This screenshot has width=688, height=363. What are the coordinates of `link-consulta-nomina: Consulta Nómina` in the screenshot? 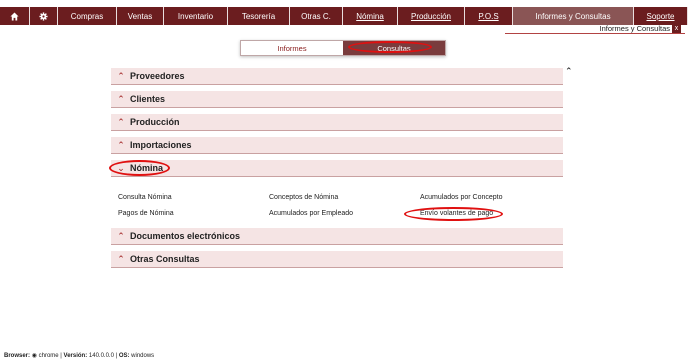 It's located at (145, 197).